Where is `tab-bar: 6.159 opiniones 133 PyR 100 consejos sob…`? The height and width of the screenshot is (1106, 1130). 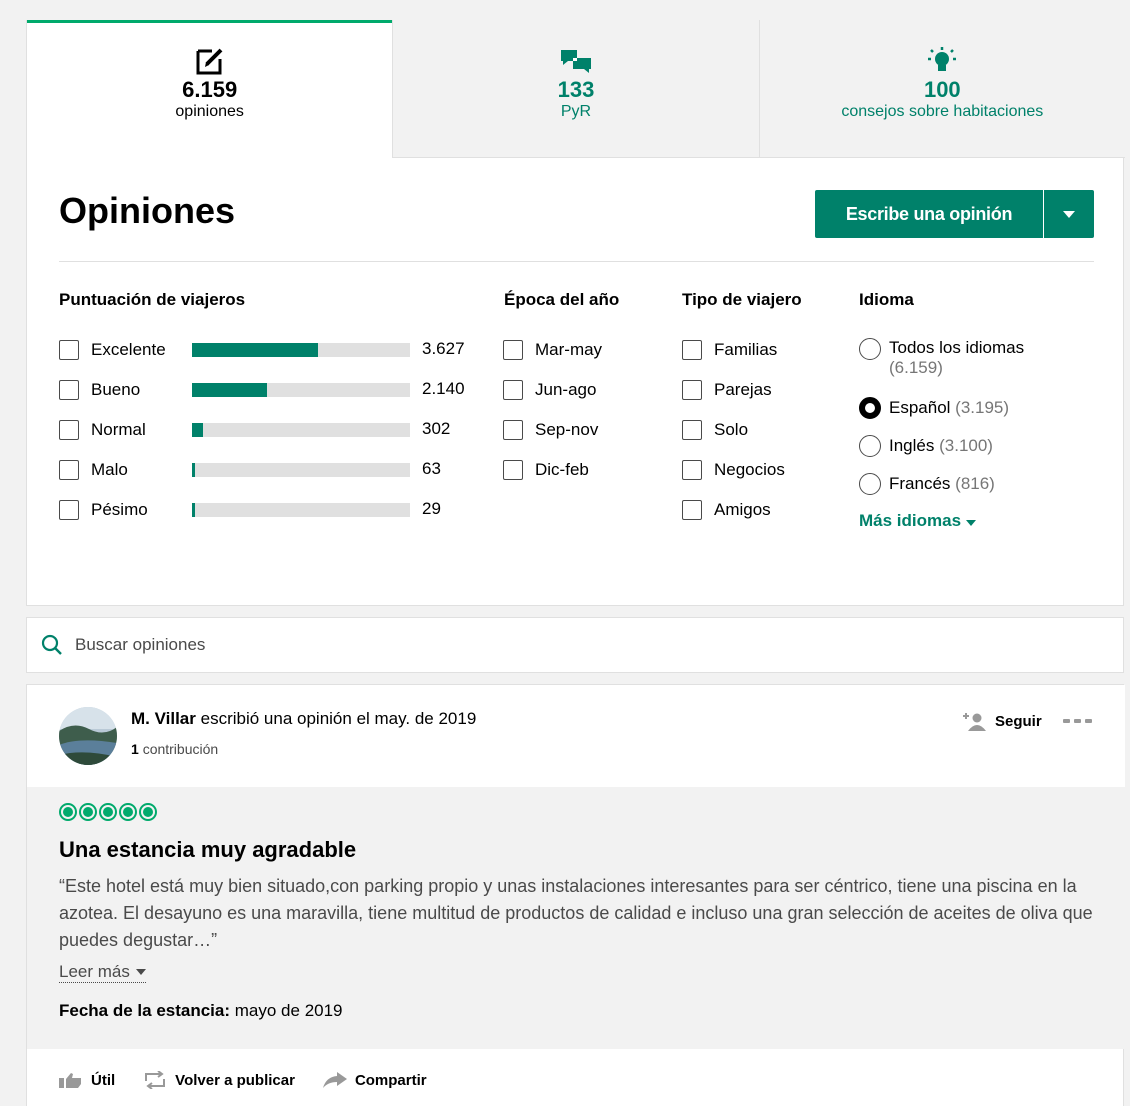
tab-bar: 6.159 opiniones 133 PyR 100 consejos sob… is located at coordinates (576, 89).